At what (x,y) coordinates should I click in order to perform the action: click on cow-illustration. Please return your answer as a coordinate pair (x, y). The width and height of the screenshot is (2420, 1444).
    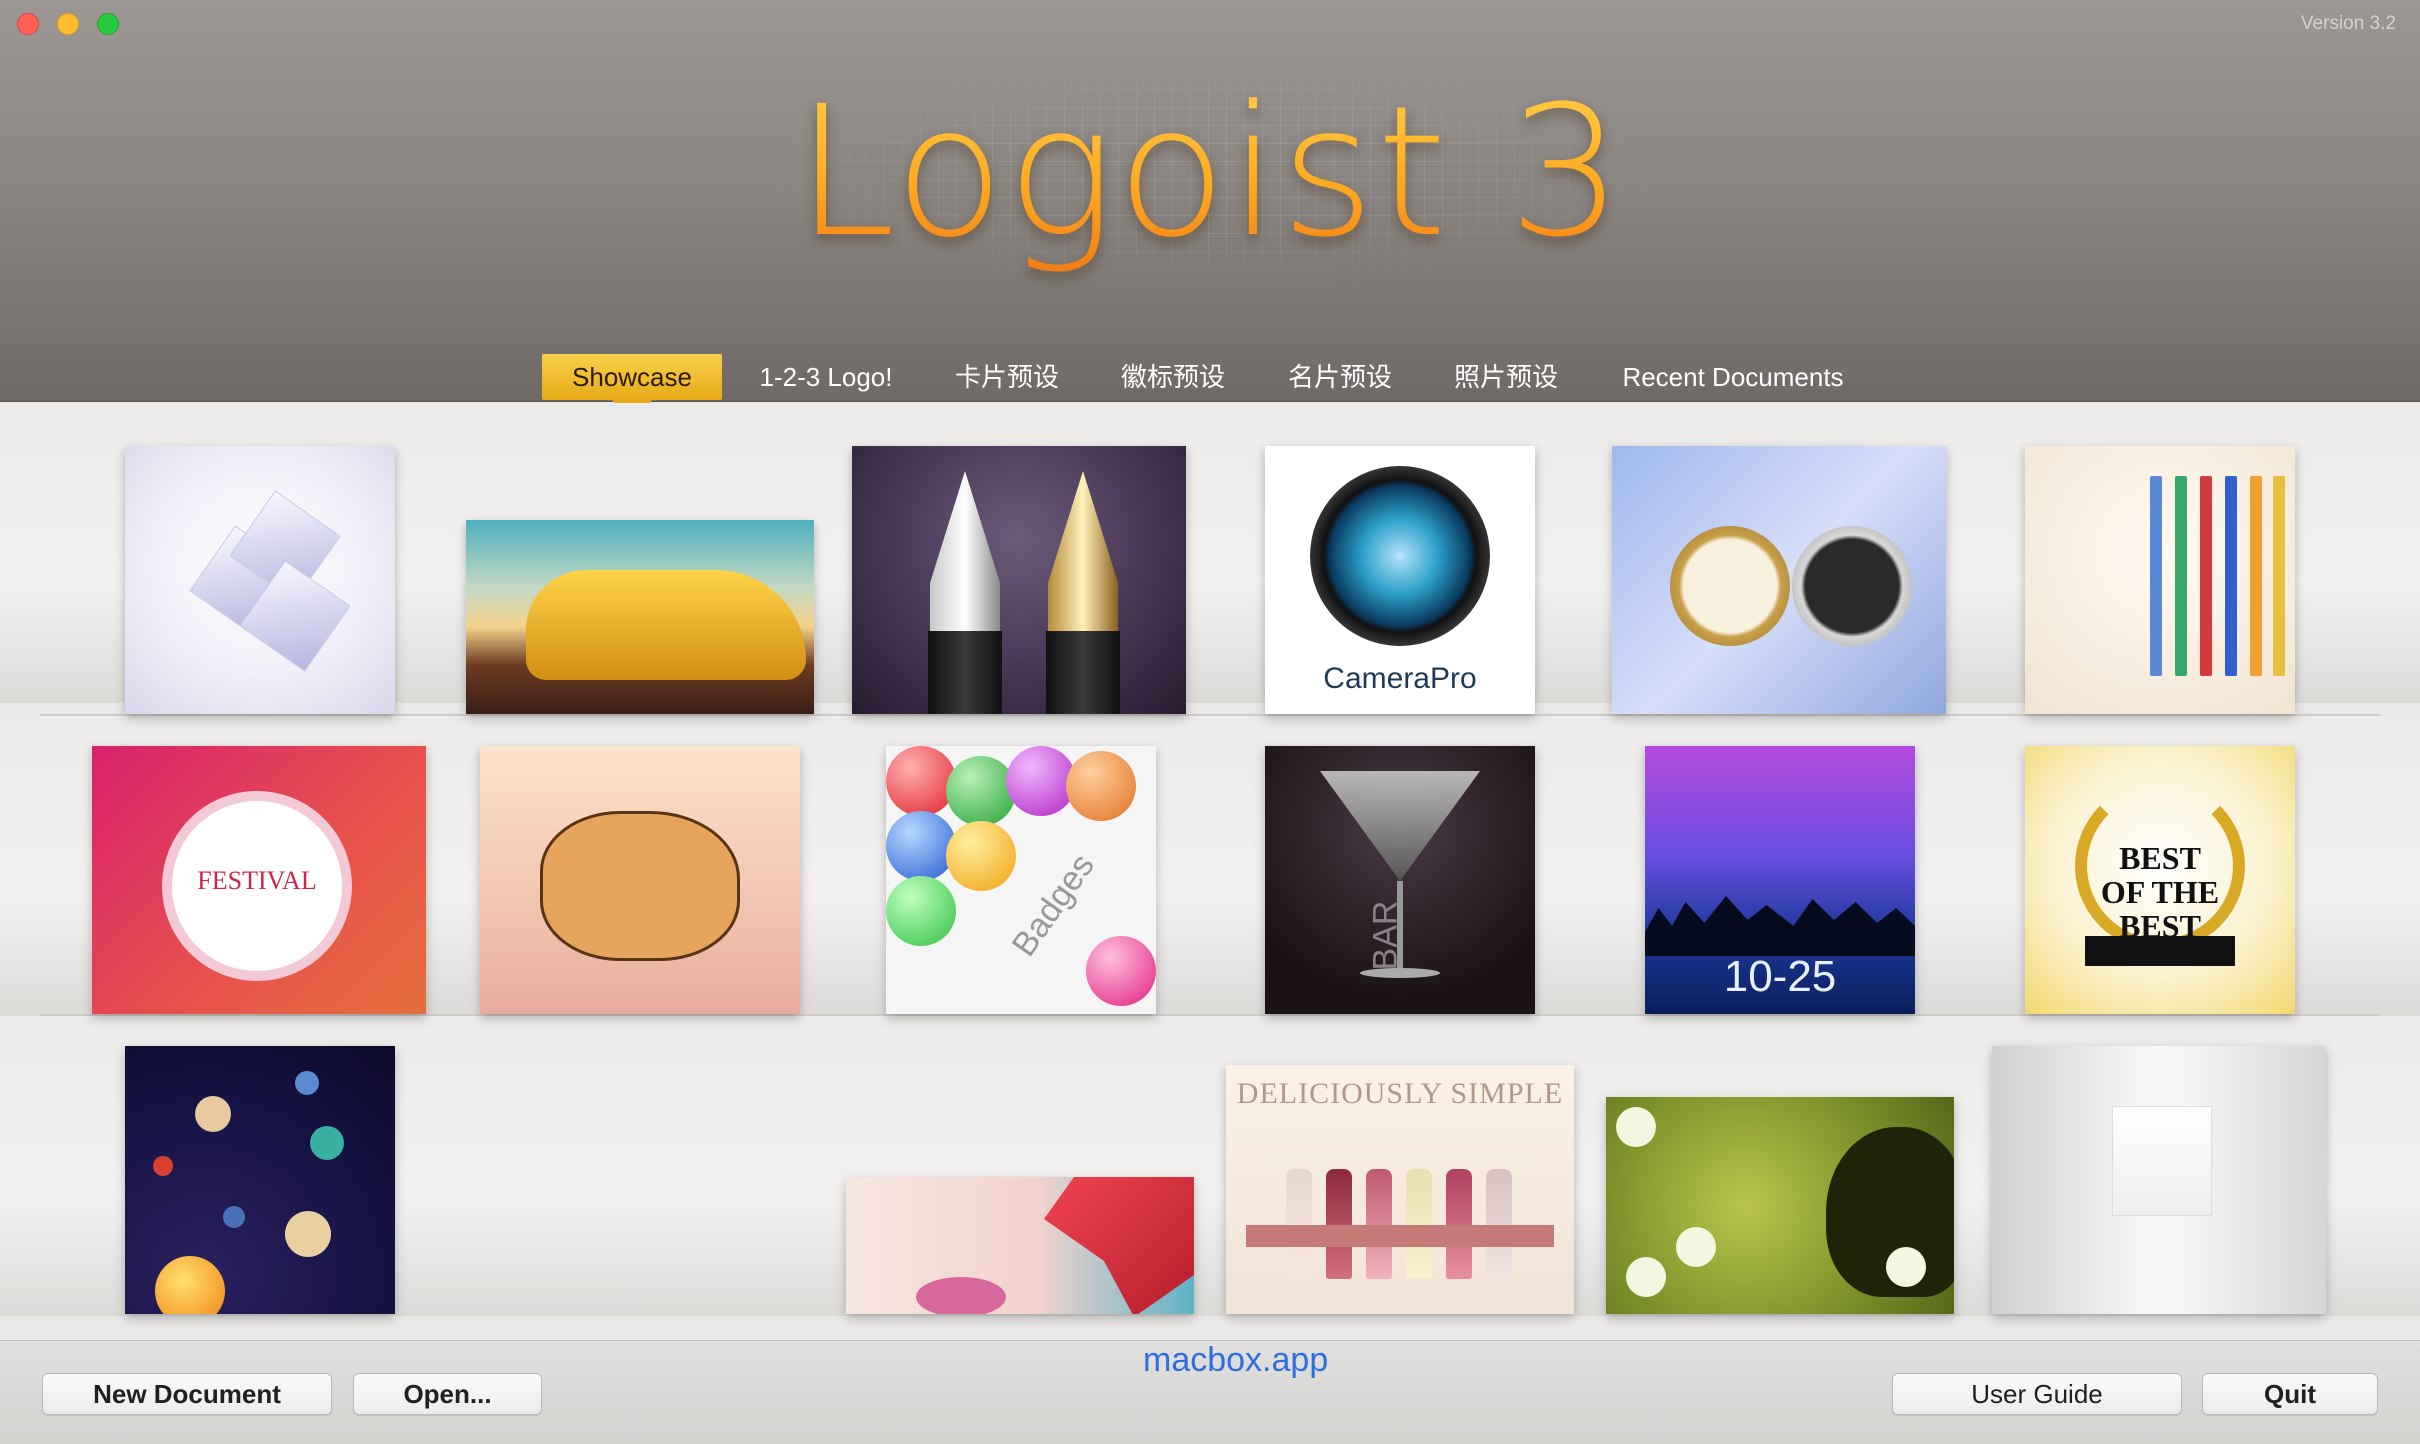
    Looking at the image, I should click on (640, 886).